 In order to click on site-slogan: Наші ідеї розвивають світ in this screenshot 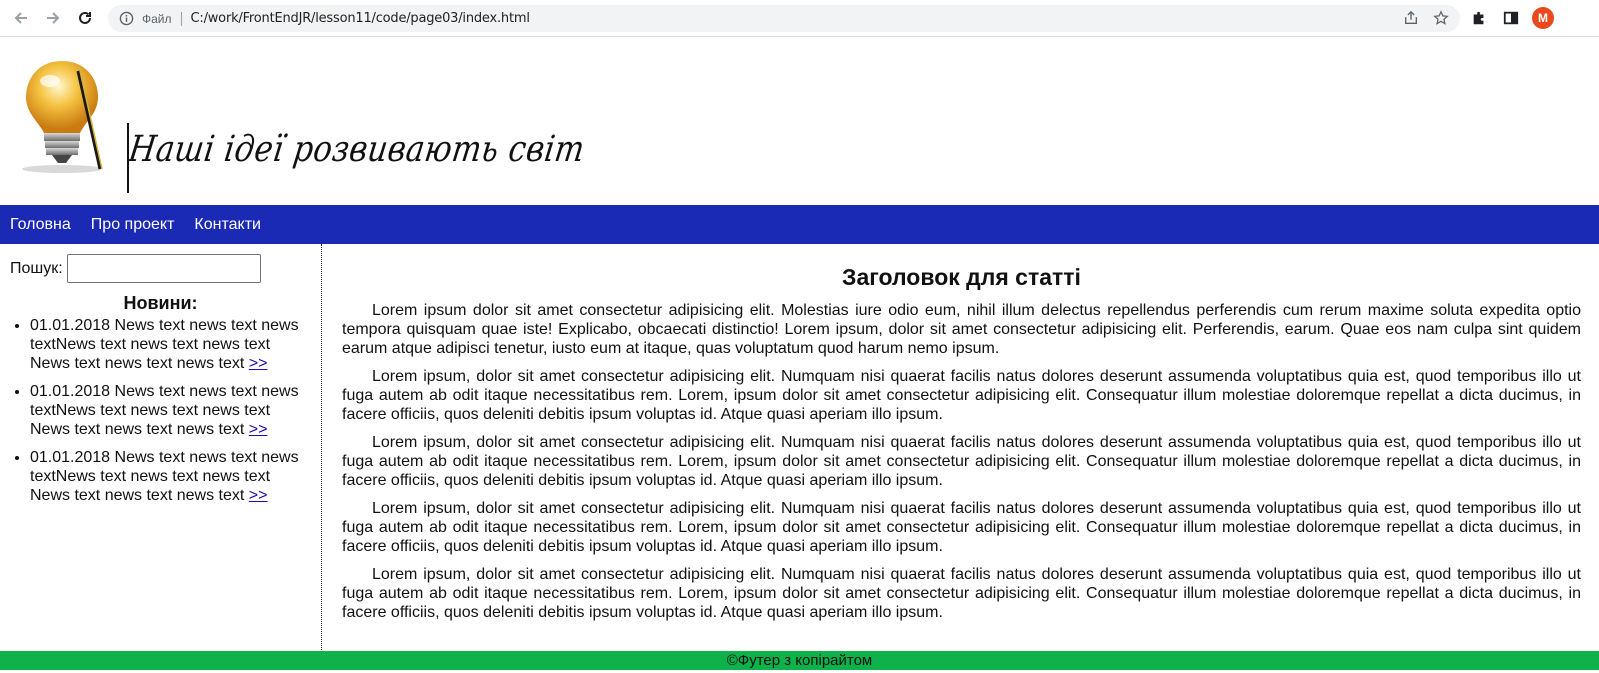, I will do `click(357, 149)`.